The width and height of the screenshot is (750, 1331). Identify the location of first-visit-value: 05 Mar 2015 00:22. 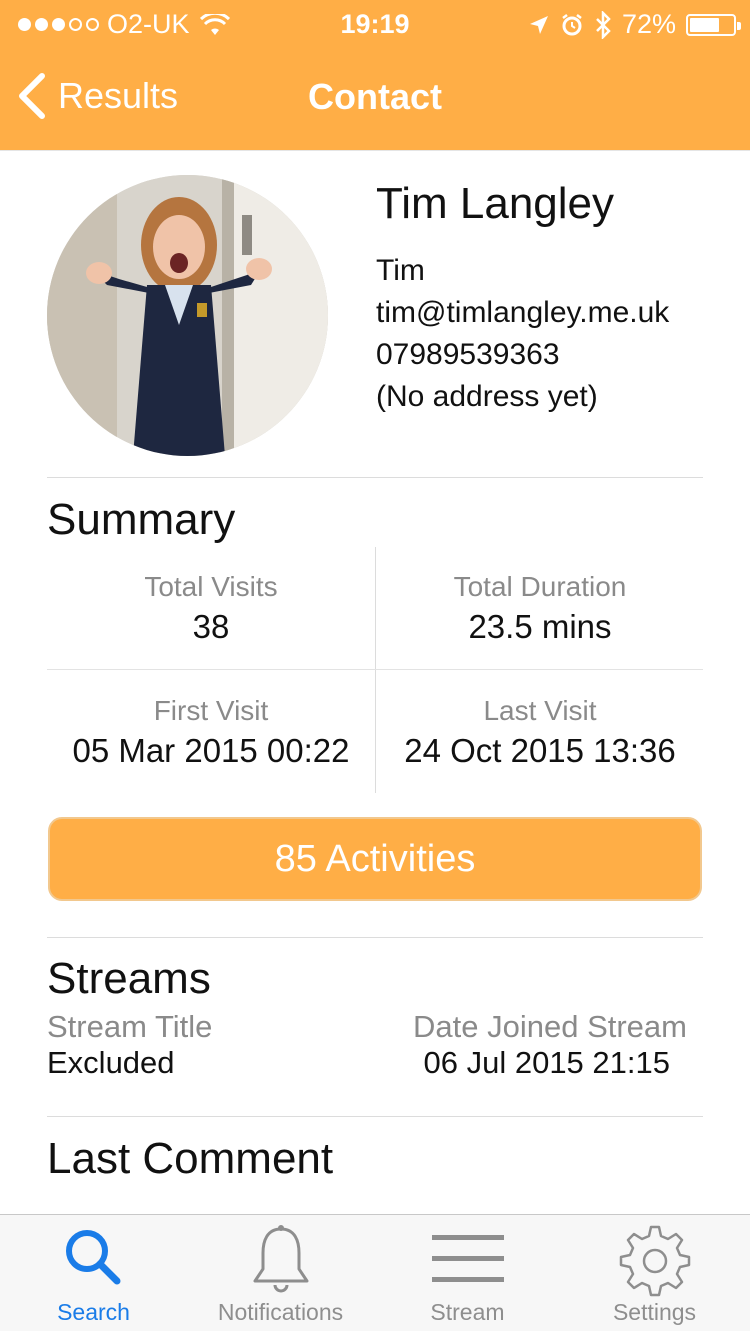
(211, 750).